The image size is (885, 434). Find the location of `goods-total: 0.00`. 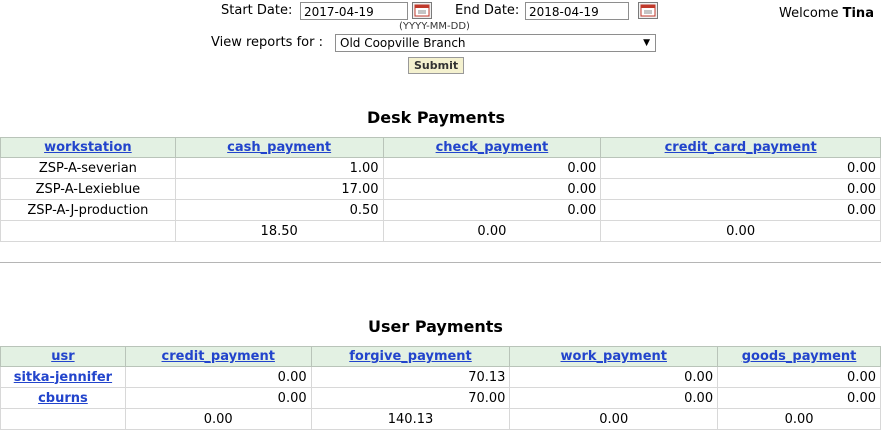

goods-total: 0.00 is located at coordinates (799, 419).